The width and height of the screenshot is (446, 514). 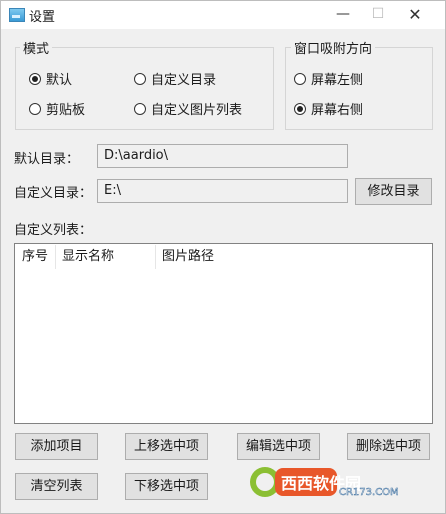 I want to click on custom-dir-field: E:\, so click(x=222, y=191).